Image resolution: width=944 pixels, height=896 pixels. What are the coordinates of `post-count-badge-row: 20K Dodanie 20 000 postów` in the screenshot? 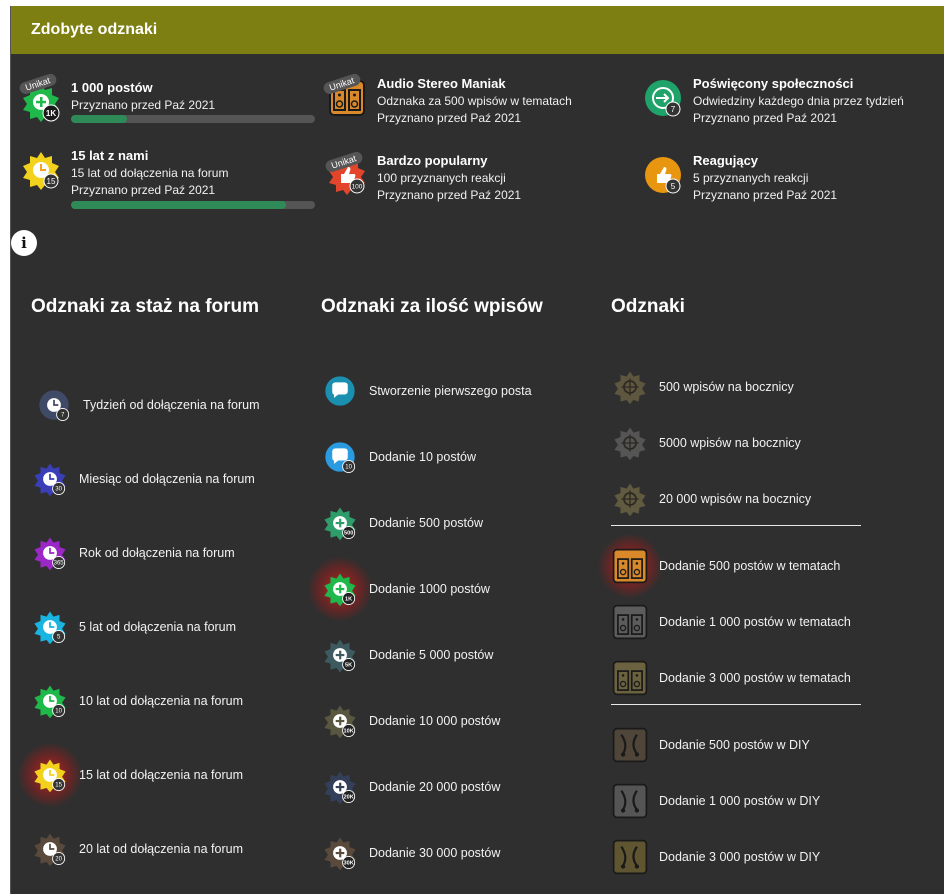 It's located at (451, 788).